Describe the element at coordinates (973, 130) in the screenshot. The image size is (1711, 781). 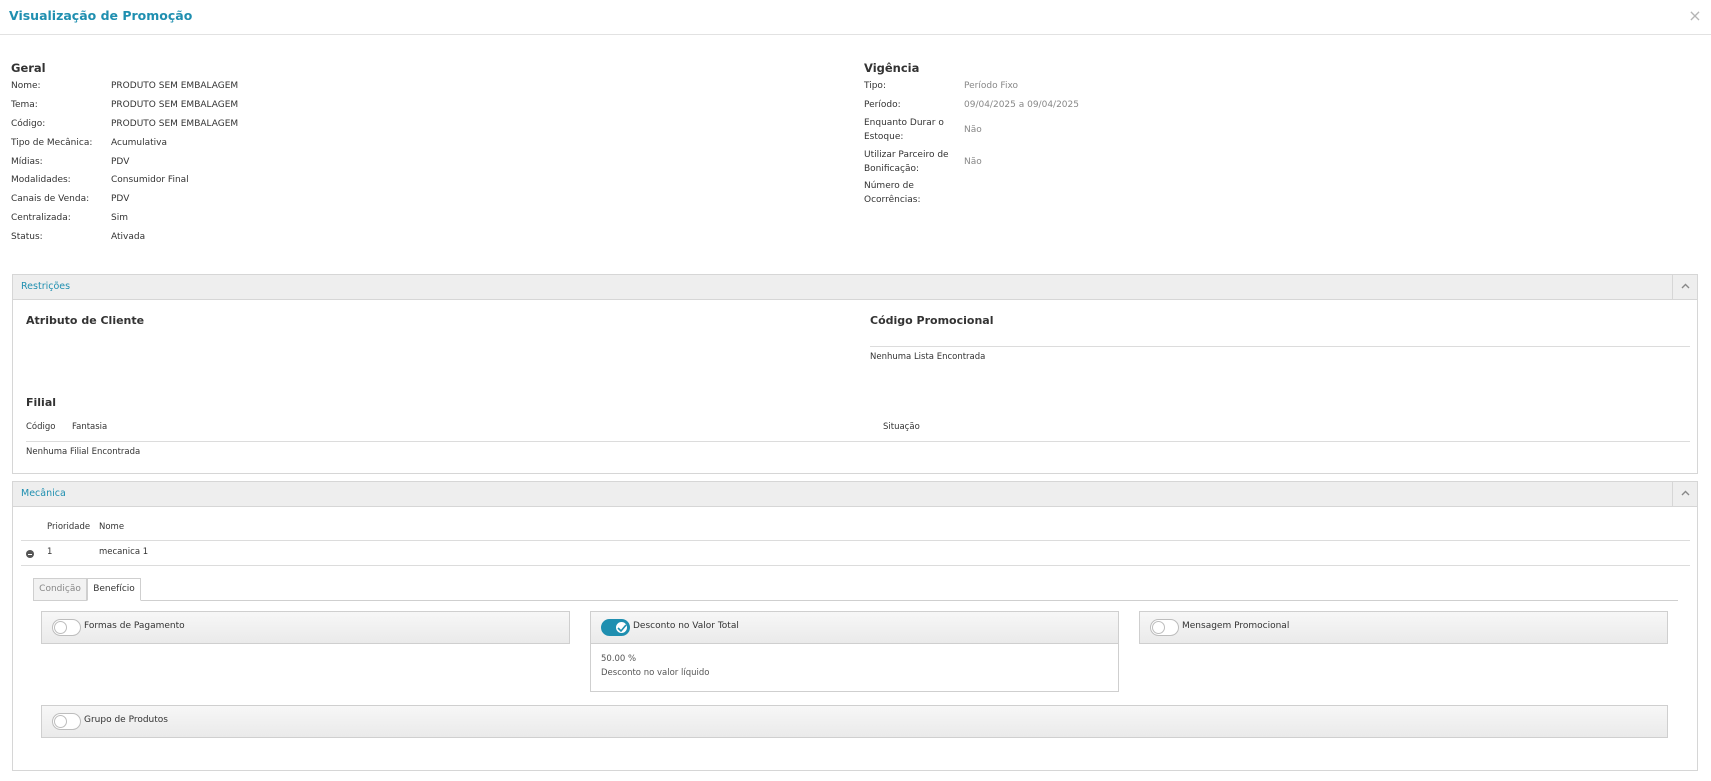
I see `estoque-value: Não` at that location.